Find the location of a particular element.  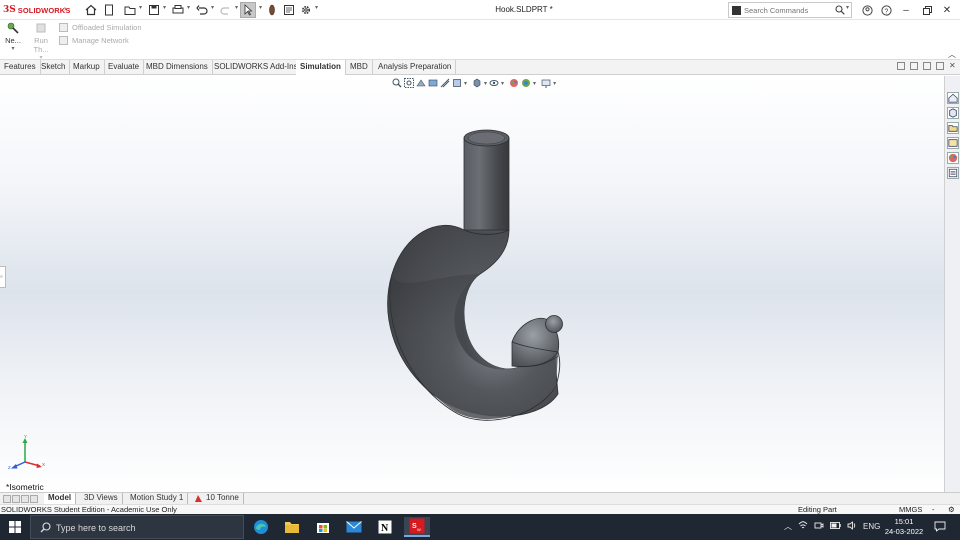

view-orientation-dropdown-icon: ▾ is located at coordinates (465, 83).